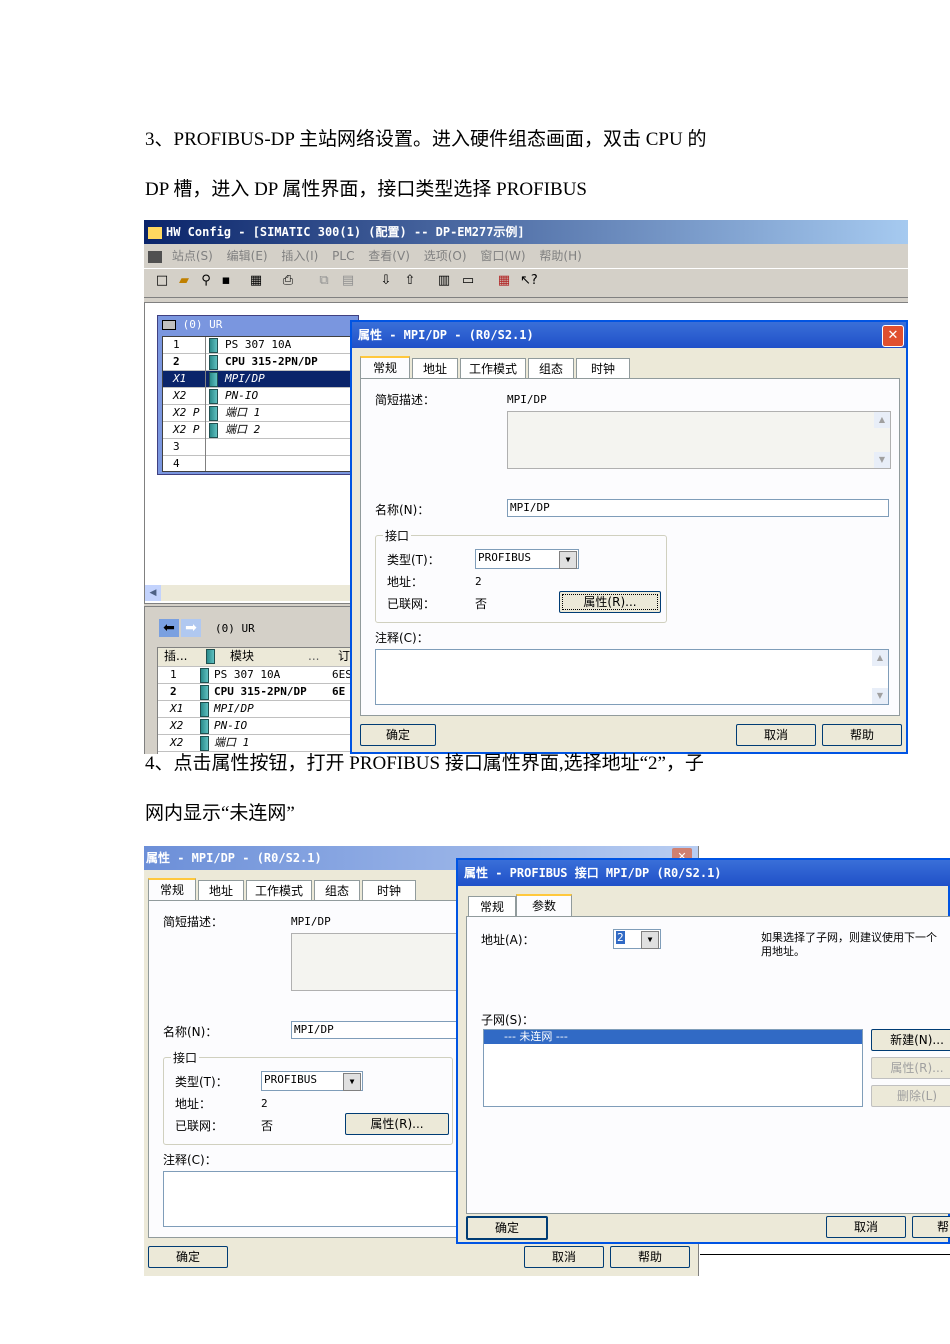 The height and width of the screenshot is (1344, 950). I want to click on new-icon: □, so click(162, 281).